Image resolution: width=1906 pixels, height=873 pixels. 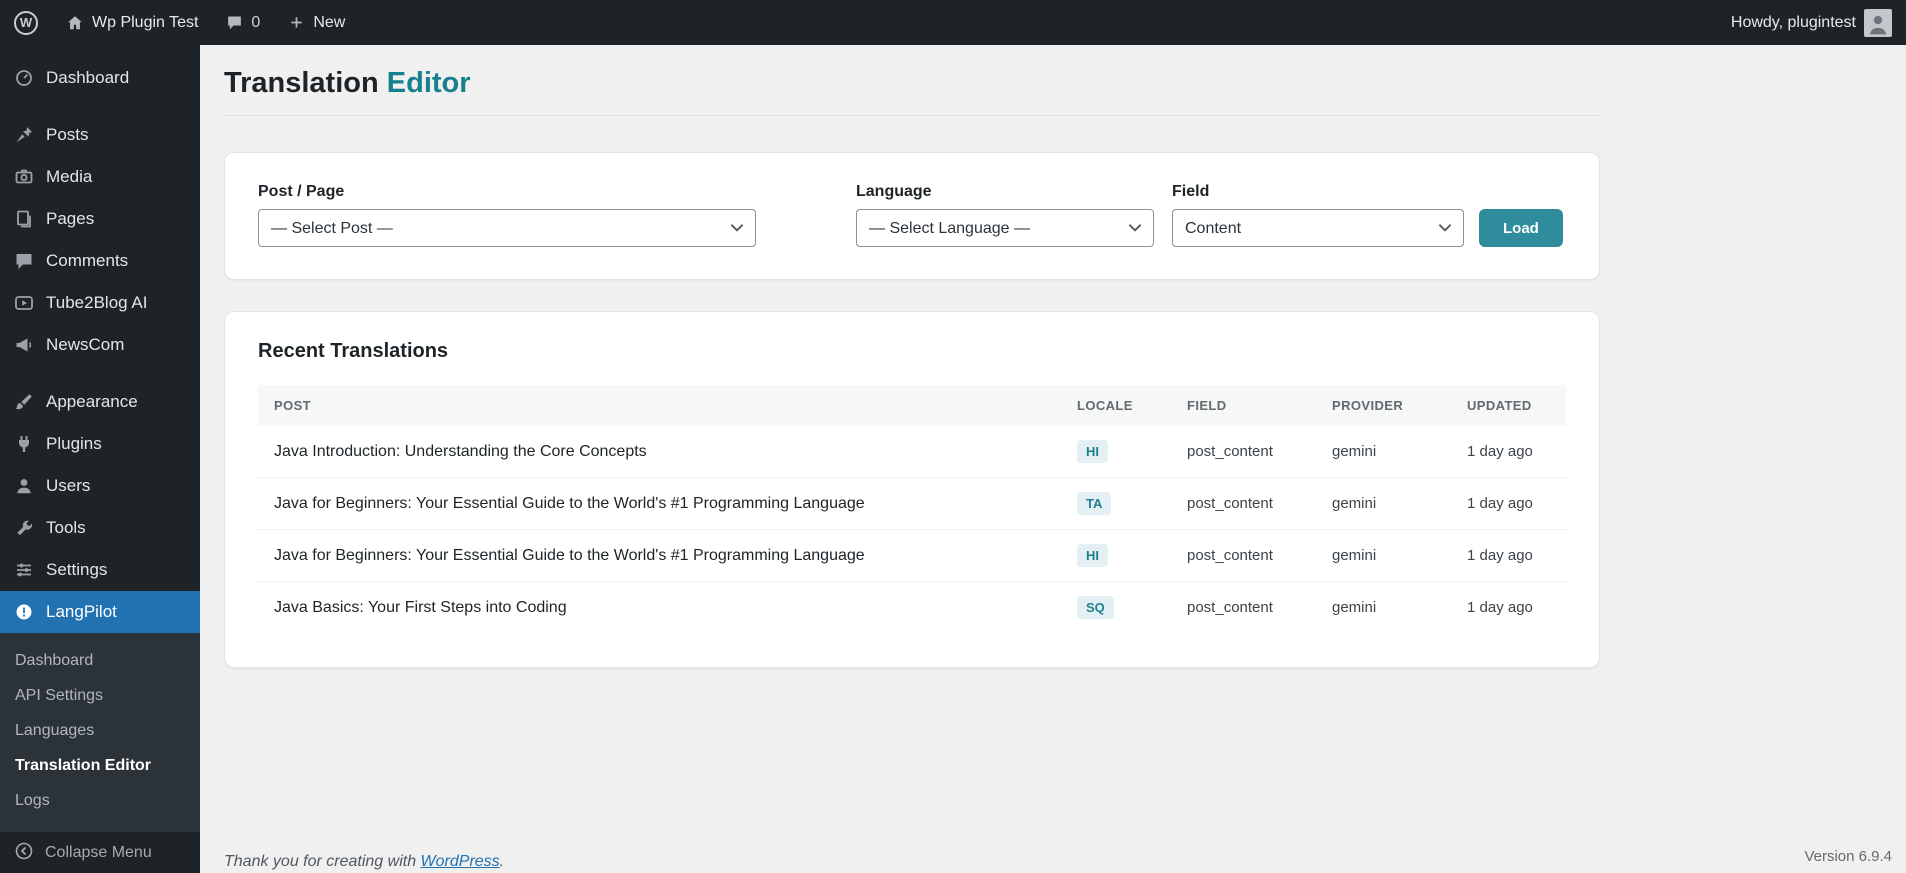 I want to click on collapse-menu-button: Collapse Menu, so click(x=100, y=853).